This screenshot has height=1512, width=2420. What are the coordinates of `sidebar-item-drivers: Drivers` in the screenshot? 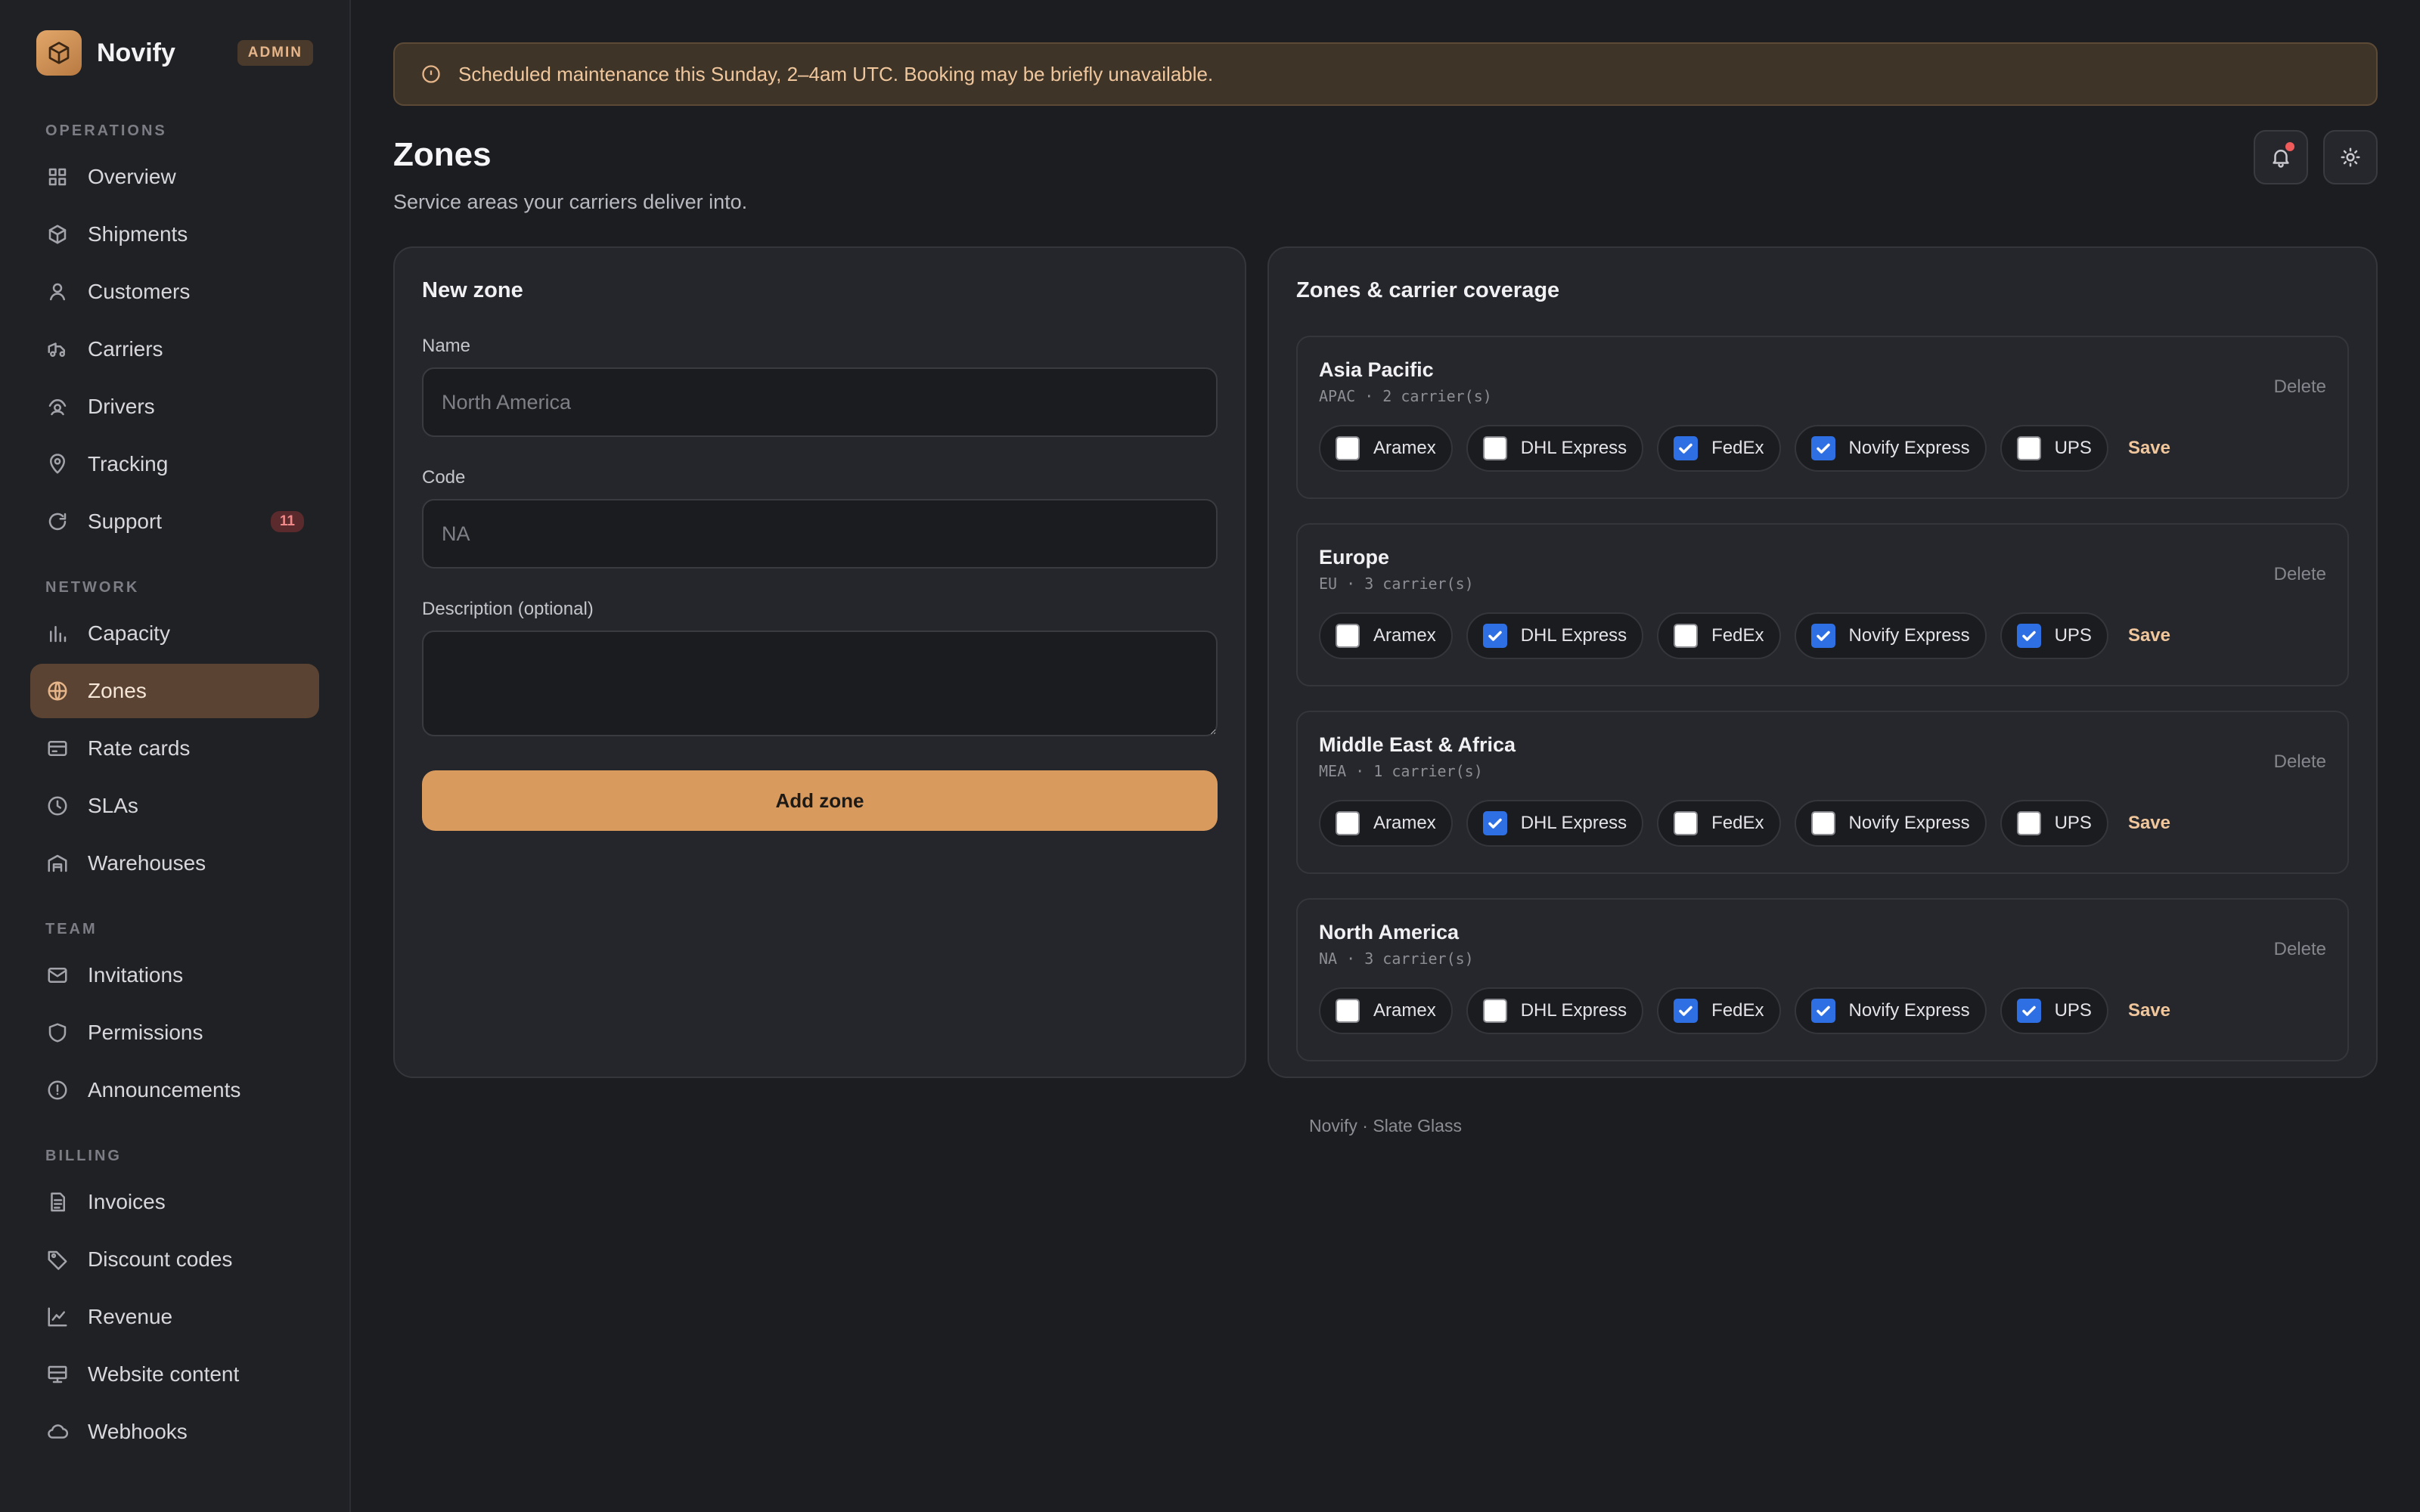 It's located at (174, 407).